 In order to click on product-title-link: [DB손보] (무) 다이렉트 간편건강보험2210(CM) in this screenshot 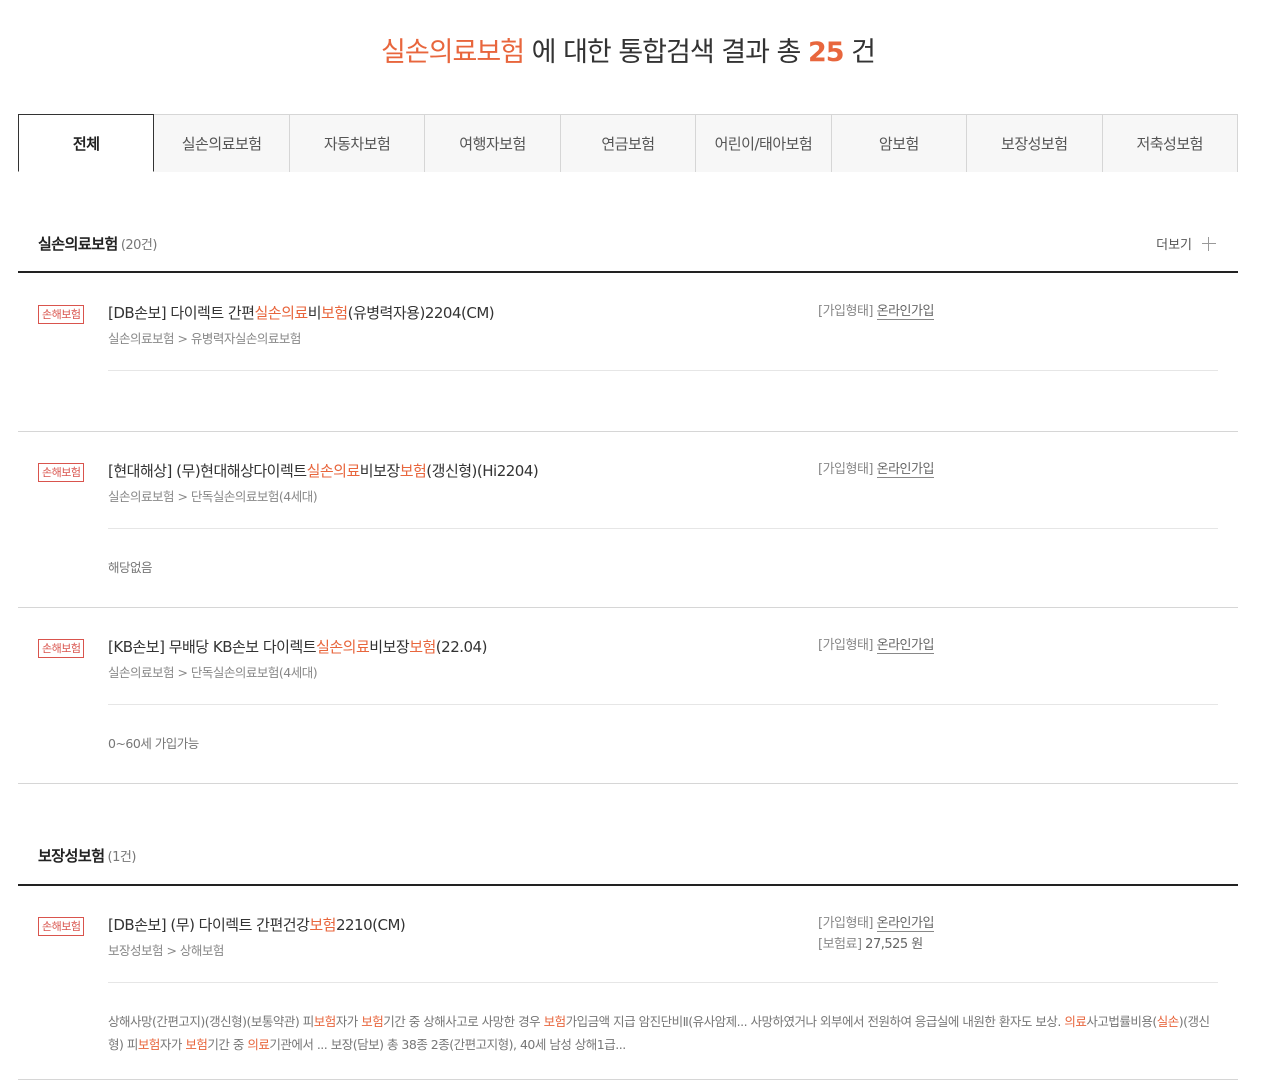, I will do `click(257, 924)`.